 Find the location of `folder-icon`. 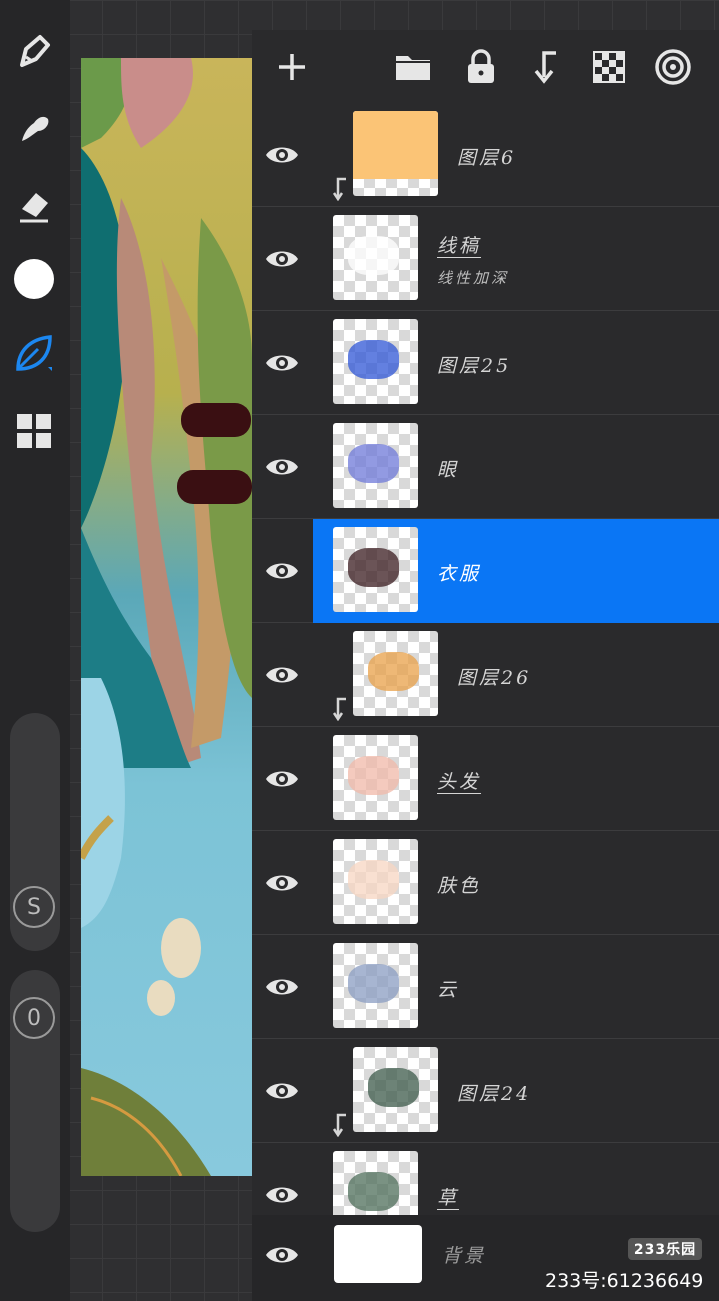

folder-icon is located at coordinates (413, 67).